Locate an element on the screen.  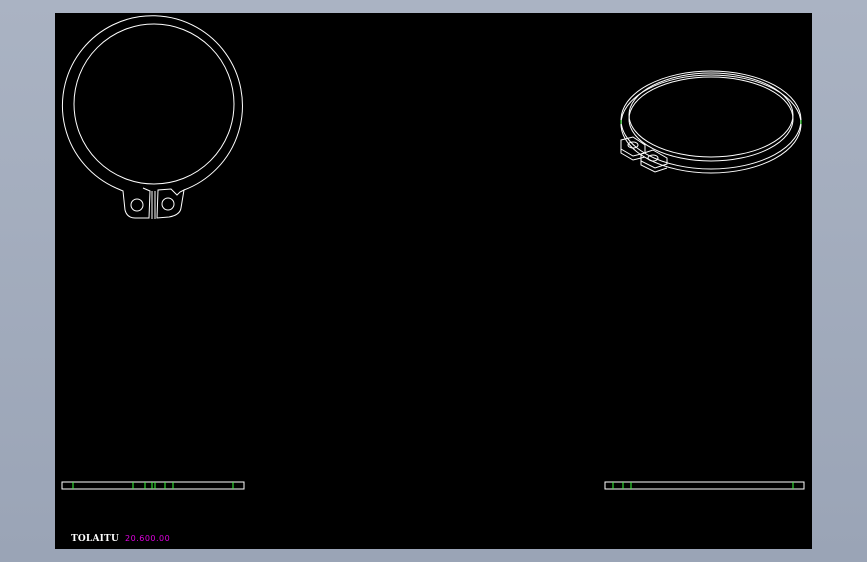
side-right-outline is located at coordinates (704, 485).